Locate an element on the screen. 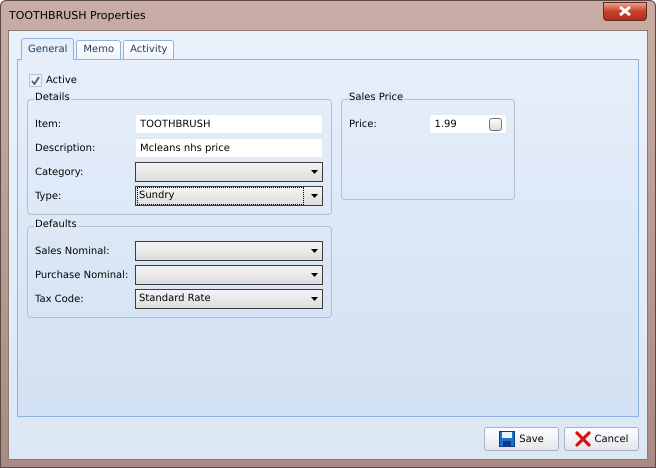  price-field: 1.99 is located at coordinates (468, 124).